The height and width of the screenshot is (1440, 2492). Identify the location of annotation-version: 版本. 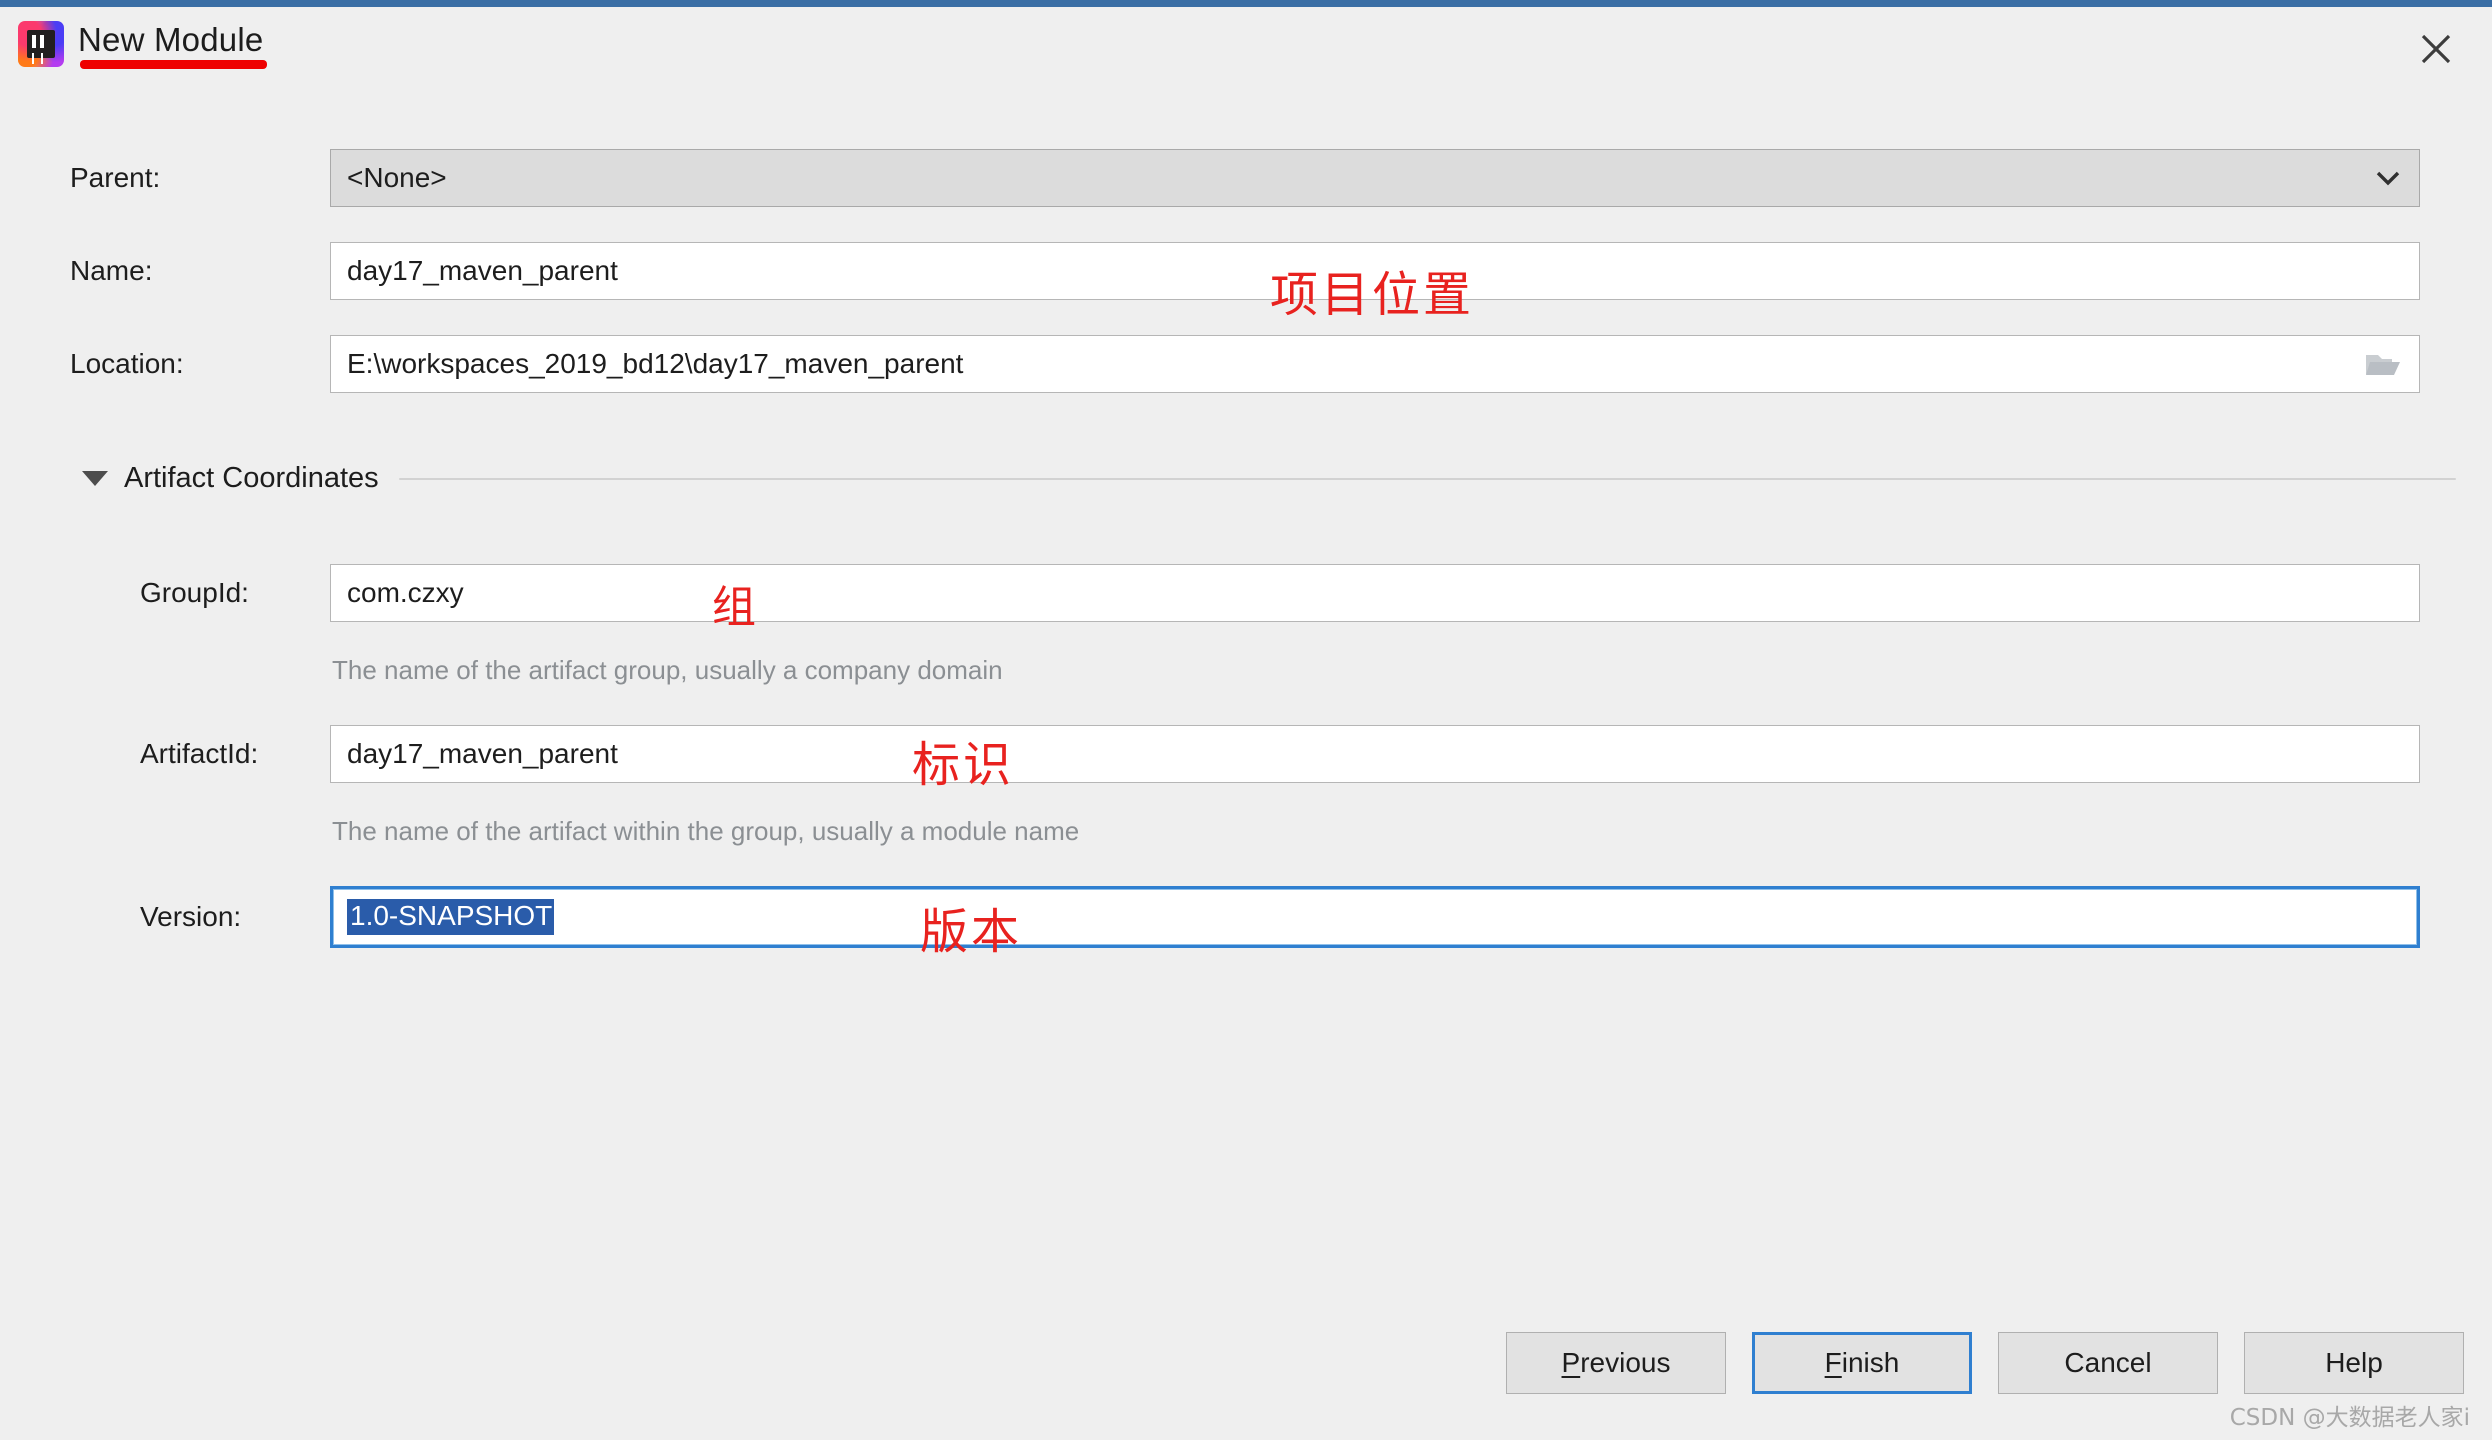
(971, 932).